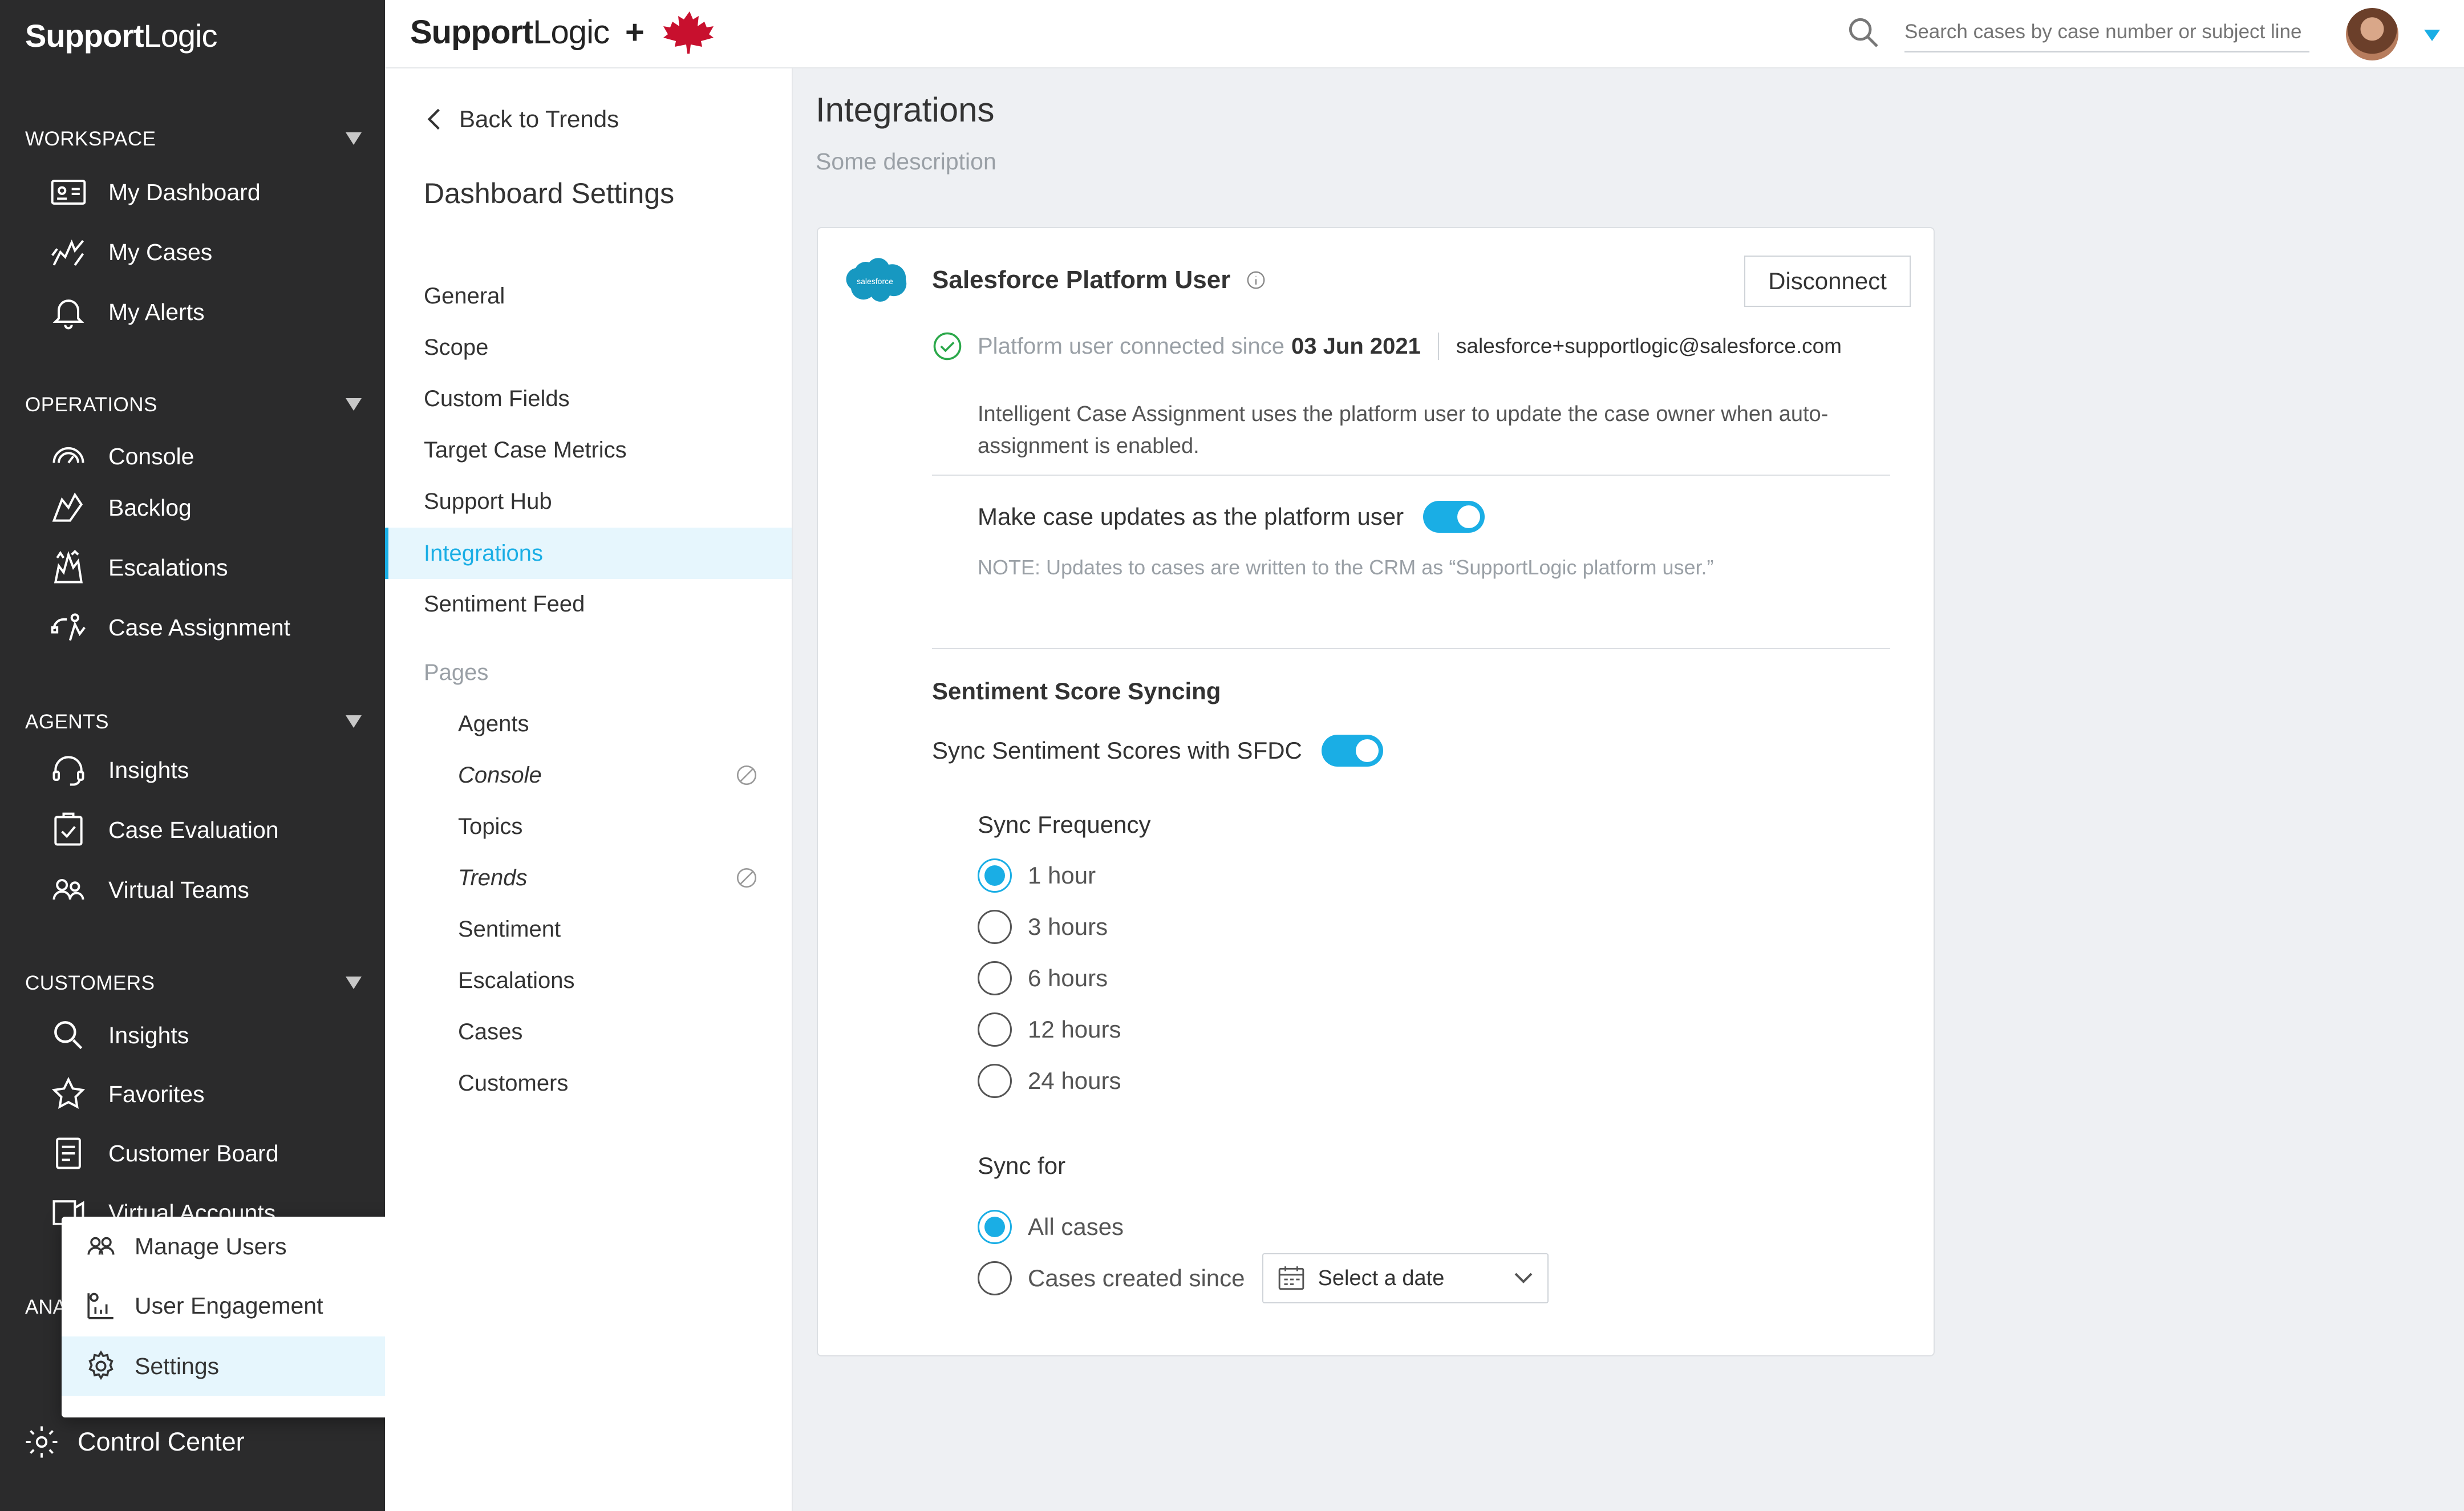 The height and width of the screenshot is (1511, 2464). What do you see at coordinates (206, 1035) in the screenshot?
I see `sidebar-item-customer-insights: Insights` at bounding box center [206, 1035].